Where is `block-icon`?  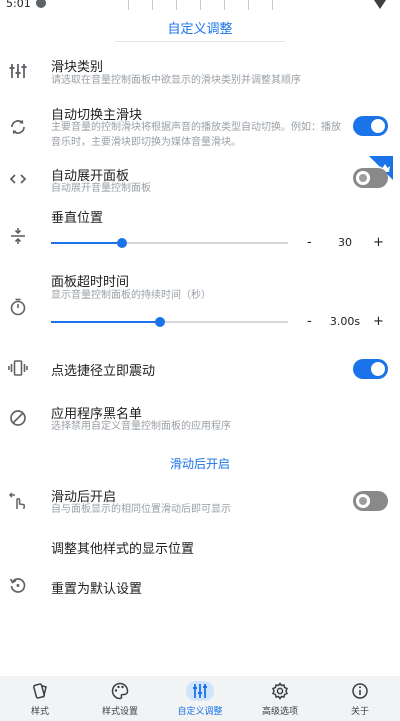 block-icon is located at coordinates (18, 418).